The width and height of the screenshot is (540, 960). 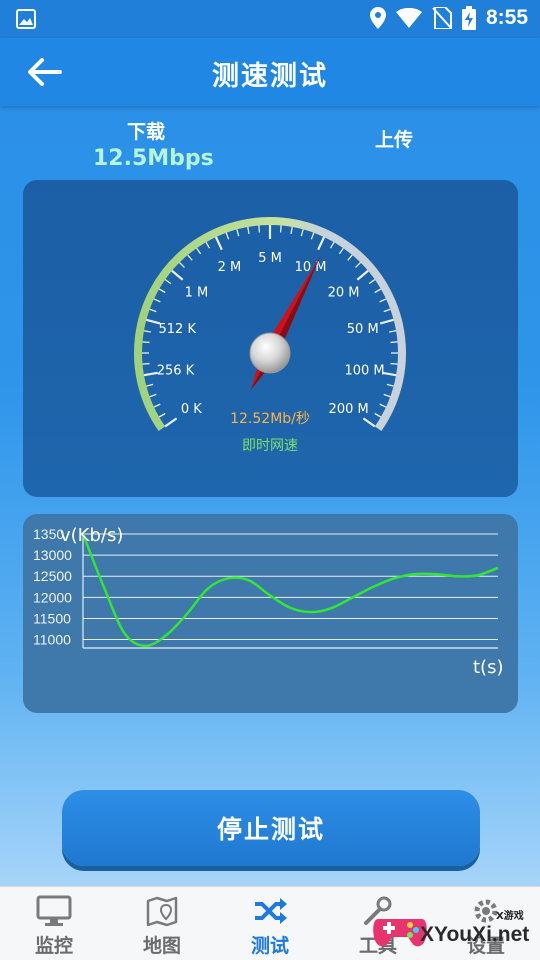 What do you see at coordinates (271, 828) in the screenshot?
I see `stop-test-button: 停止测试` at bounding box center [271, 828].